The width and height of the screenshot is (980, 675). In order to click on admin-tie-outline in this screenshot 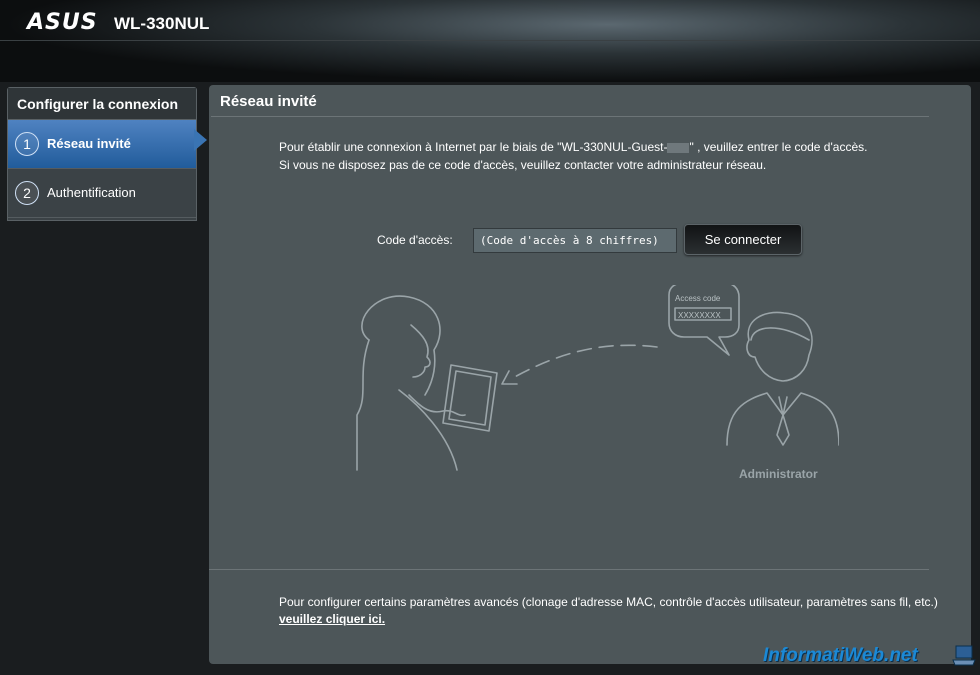, I will do `click(783, 421)`.